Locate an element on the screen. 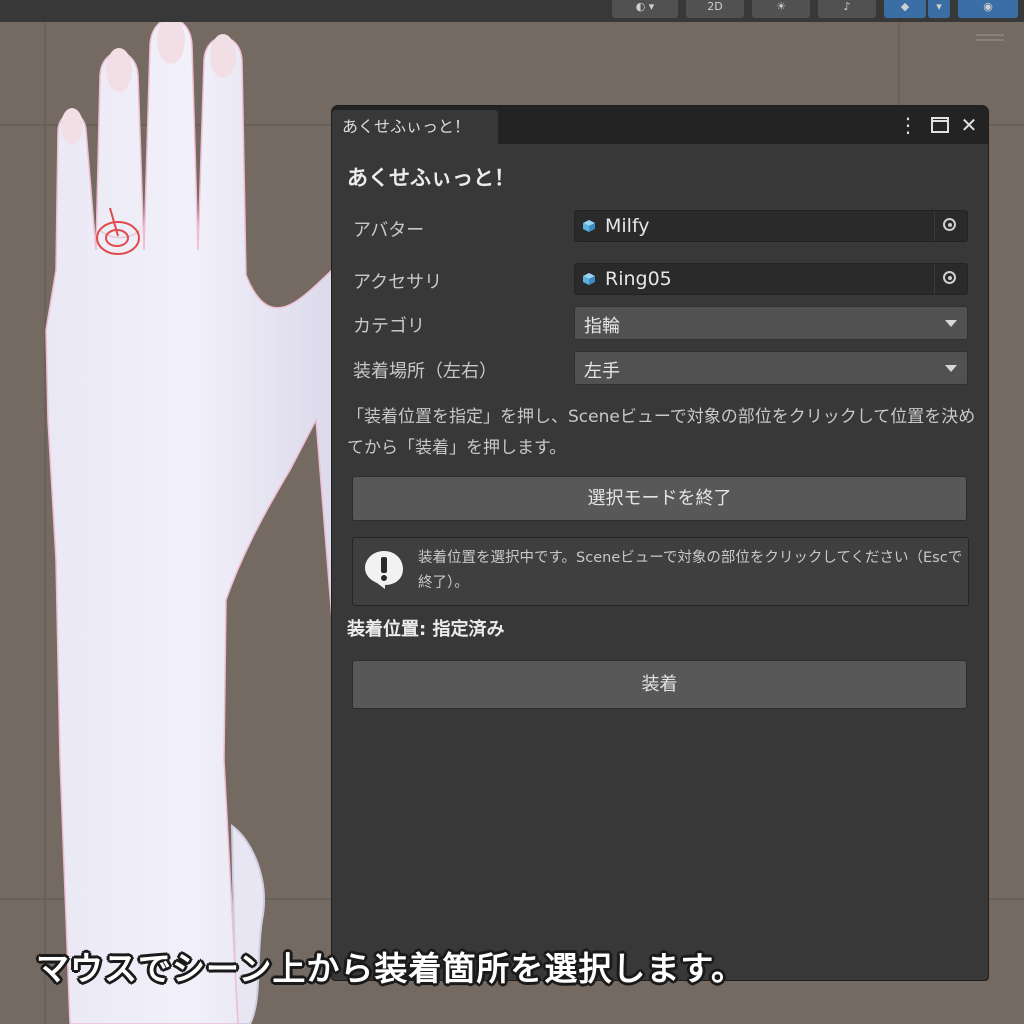  layers-icon: ◆ is located at coordinates (905, 6).